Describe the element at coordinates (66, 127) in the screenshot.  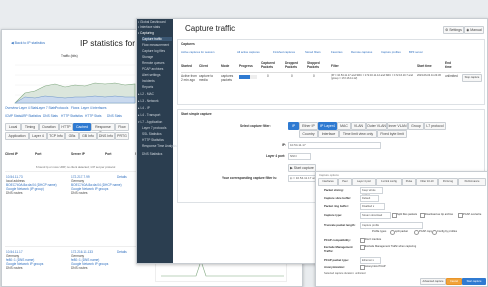
I see `filter-http-button: HTTP` at that location.